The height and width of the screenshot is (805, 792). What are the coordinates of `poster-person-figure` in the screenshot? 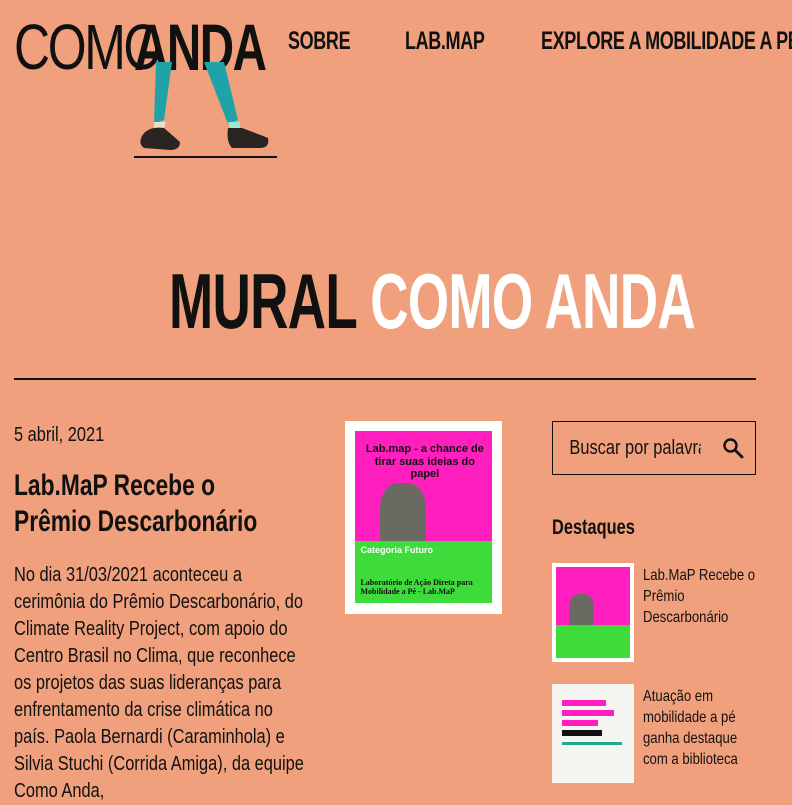 It's located at (403, 513).